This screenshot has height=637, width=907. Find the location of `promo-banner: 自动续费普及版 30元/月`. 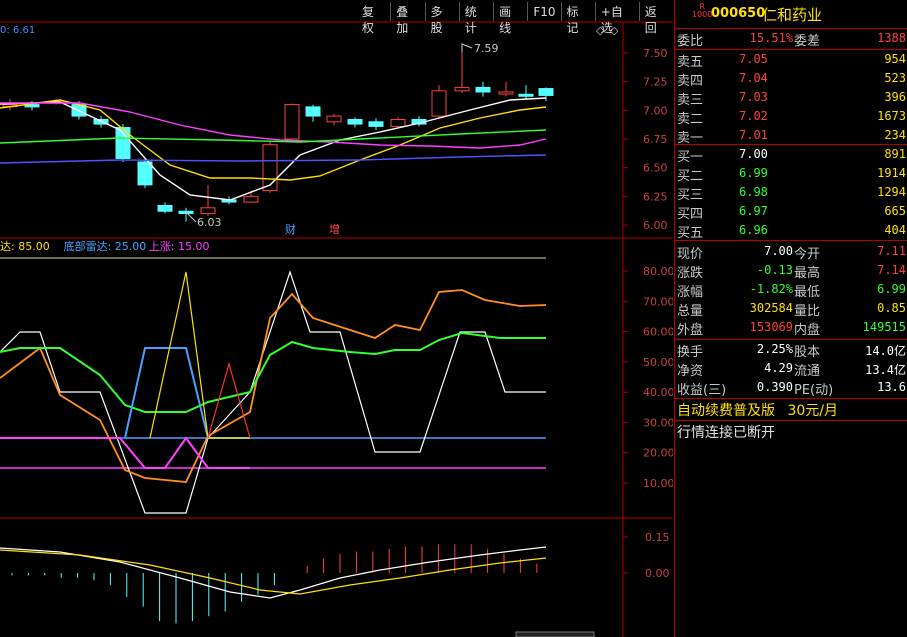

promo-banner: 自动续费普及版 30元/月 is located at coordinates (757, 410).